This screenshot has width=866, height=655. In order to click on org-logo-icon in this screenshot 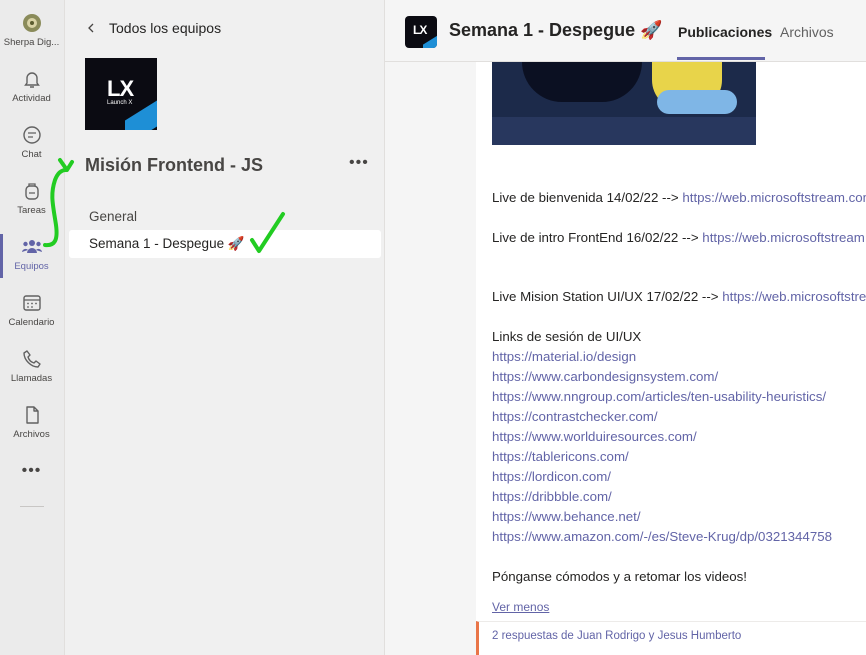, I will do `click(31, 23)`.